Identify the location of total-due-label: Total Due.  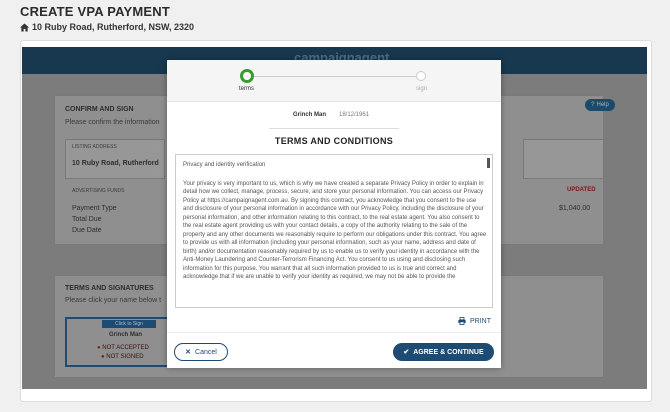
(87, 219).